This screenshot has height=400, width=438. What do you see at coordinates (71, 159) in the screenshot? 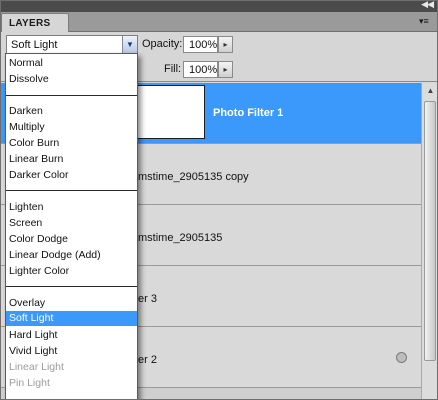
I see `blend-mode-option: Linear Burn` at bounding box center [71, 159].